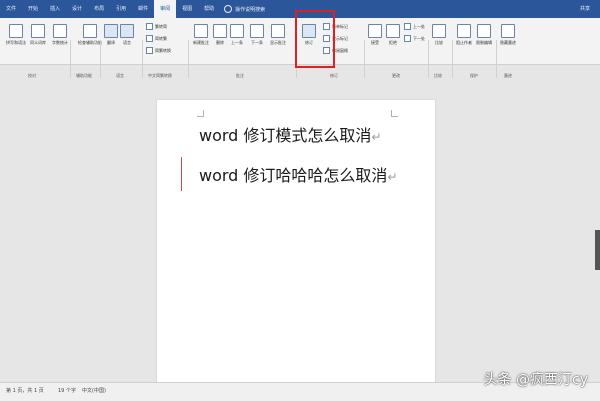 The image size is (600, 401). I want to click on reject-button: 拒绝, so click(393, 34).